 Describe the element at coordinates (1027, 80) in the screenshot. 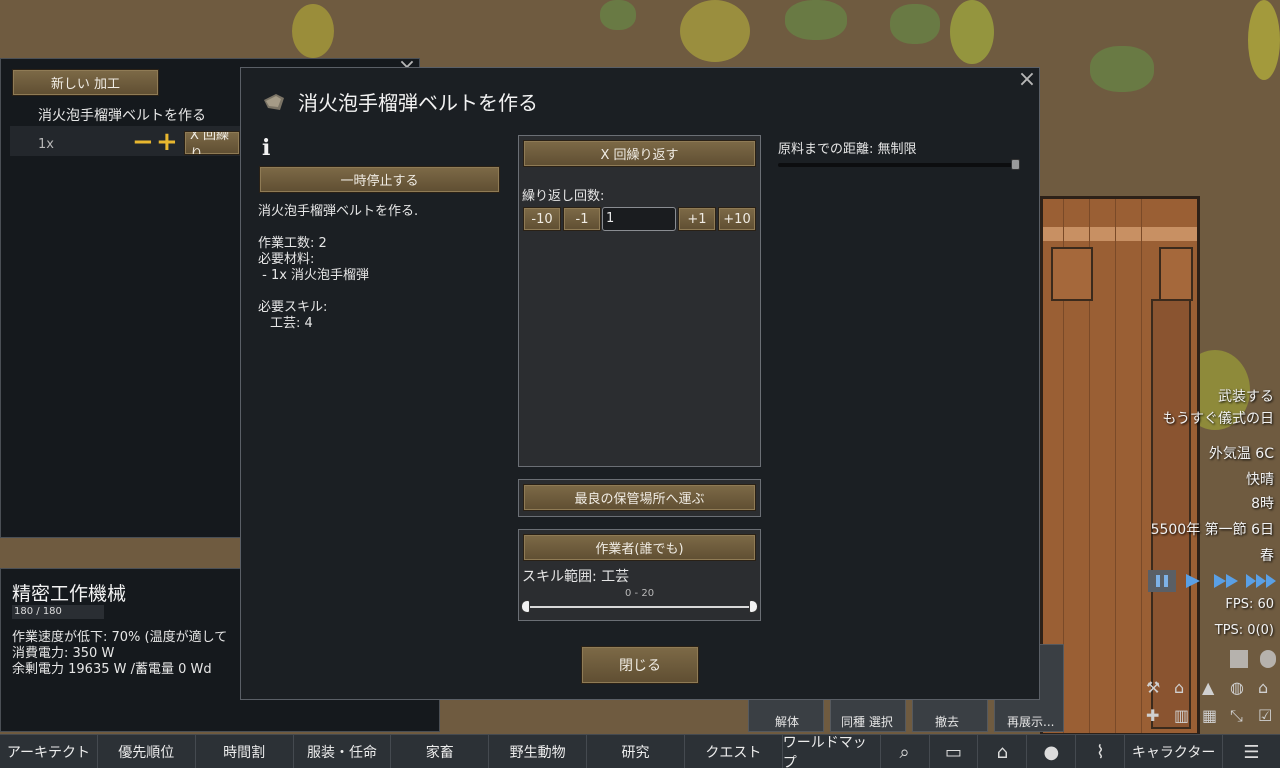

I see `close-icon: ×` at that location.